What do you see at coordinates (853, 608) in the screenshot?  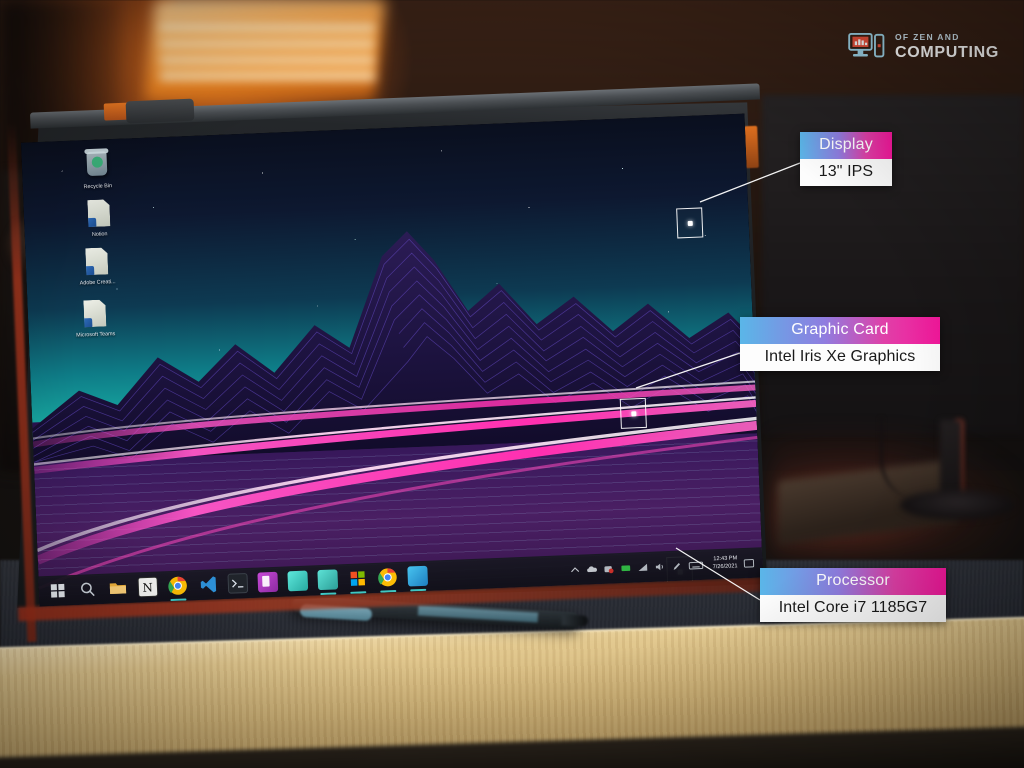 I see `callout-value: Intel Core i7 1185G7` at bounding box center [853, 608].